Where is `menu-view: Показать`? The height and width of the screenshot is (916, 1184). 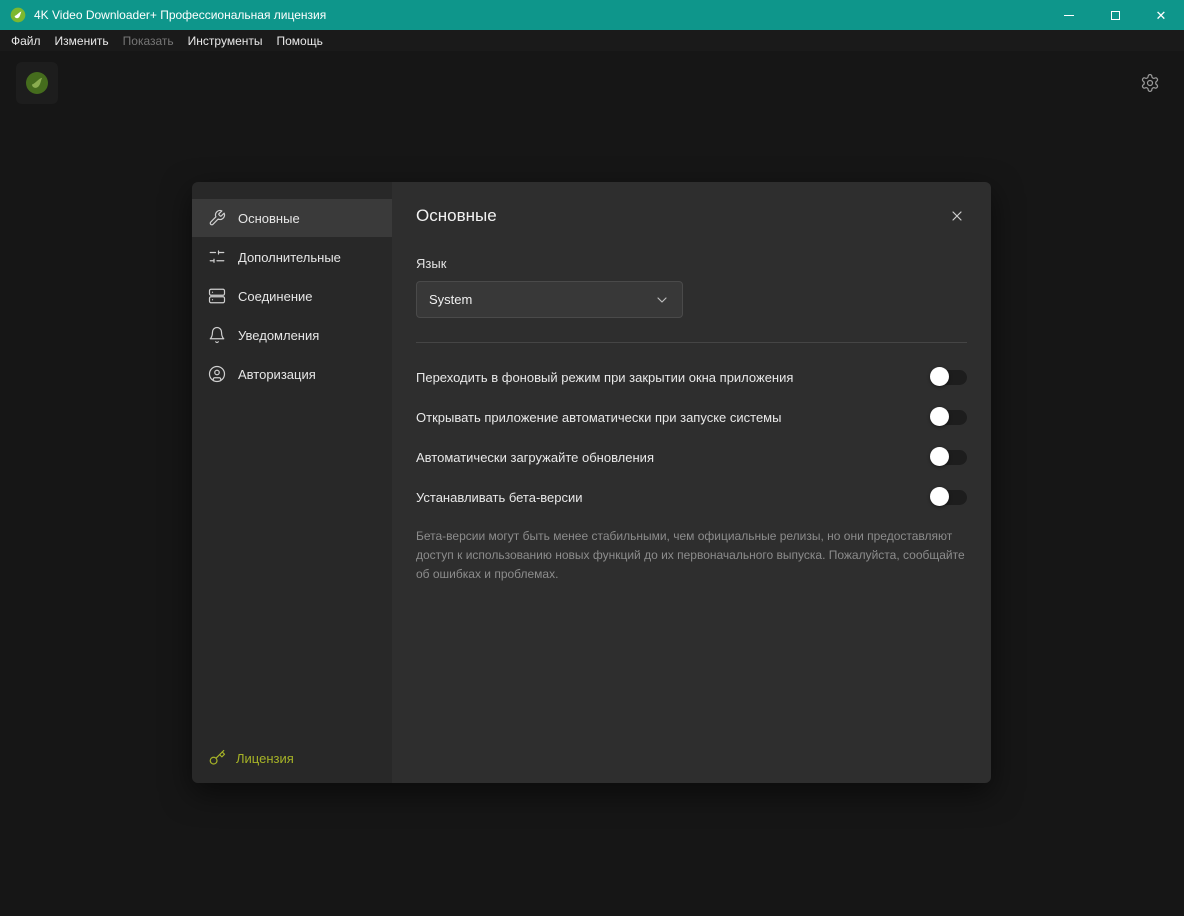
menu-view: Показать is located at coordinates (148, 40).